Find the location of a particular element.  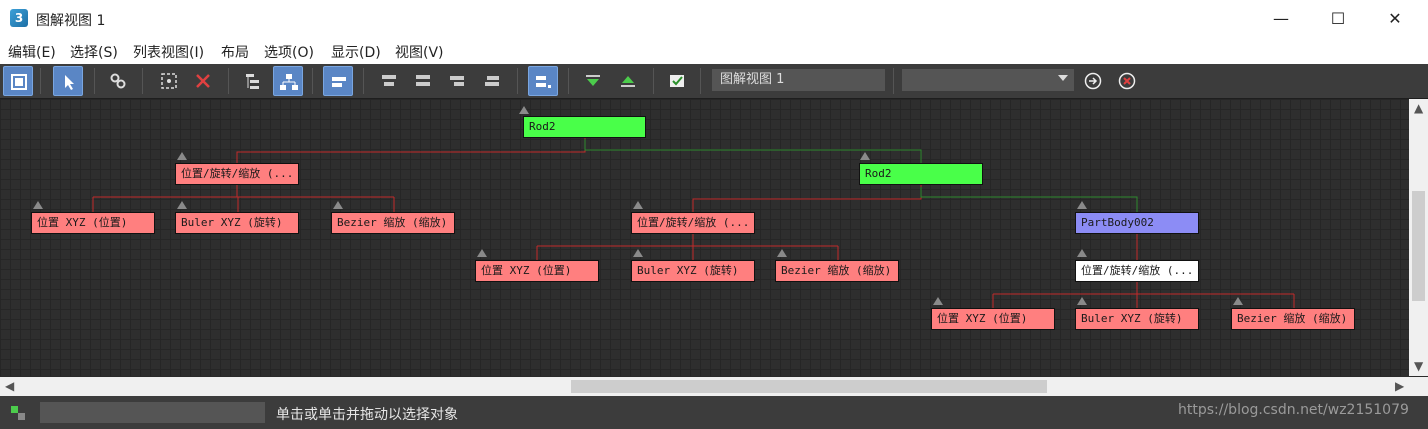

align-bottom-icon is located at coordinates (457, 81).